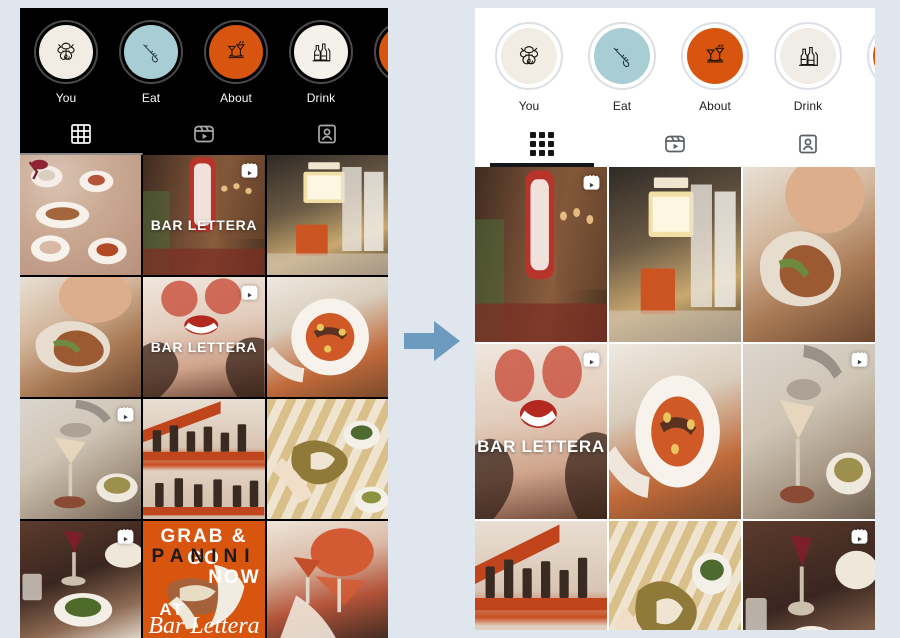 The width and height of the screenshot is (900, 638). Describe the element at coordinates (234, 577) in the screenshot. I see `promo-line3: NOW` at that location.